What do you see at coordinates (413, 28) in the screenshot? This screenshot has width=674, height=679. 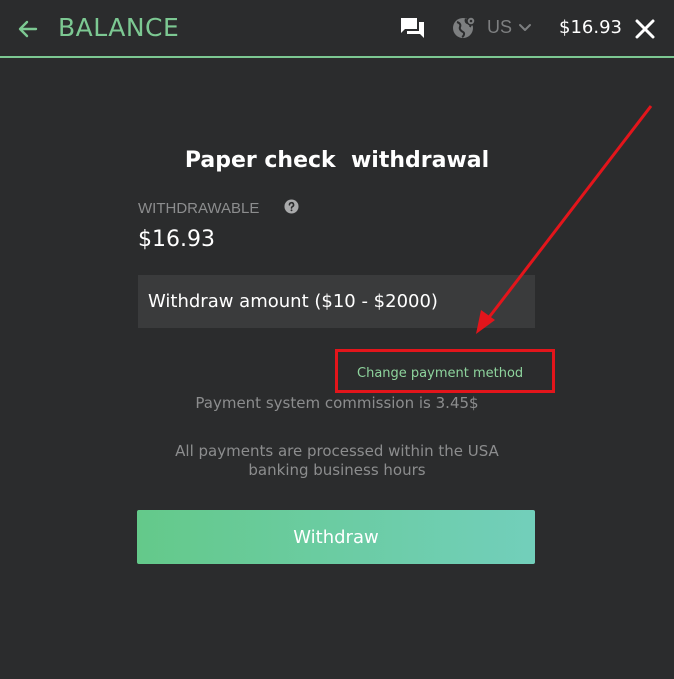 I see `chat-icon` at bounding box center [413, 28].